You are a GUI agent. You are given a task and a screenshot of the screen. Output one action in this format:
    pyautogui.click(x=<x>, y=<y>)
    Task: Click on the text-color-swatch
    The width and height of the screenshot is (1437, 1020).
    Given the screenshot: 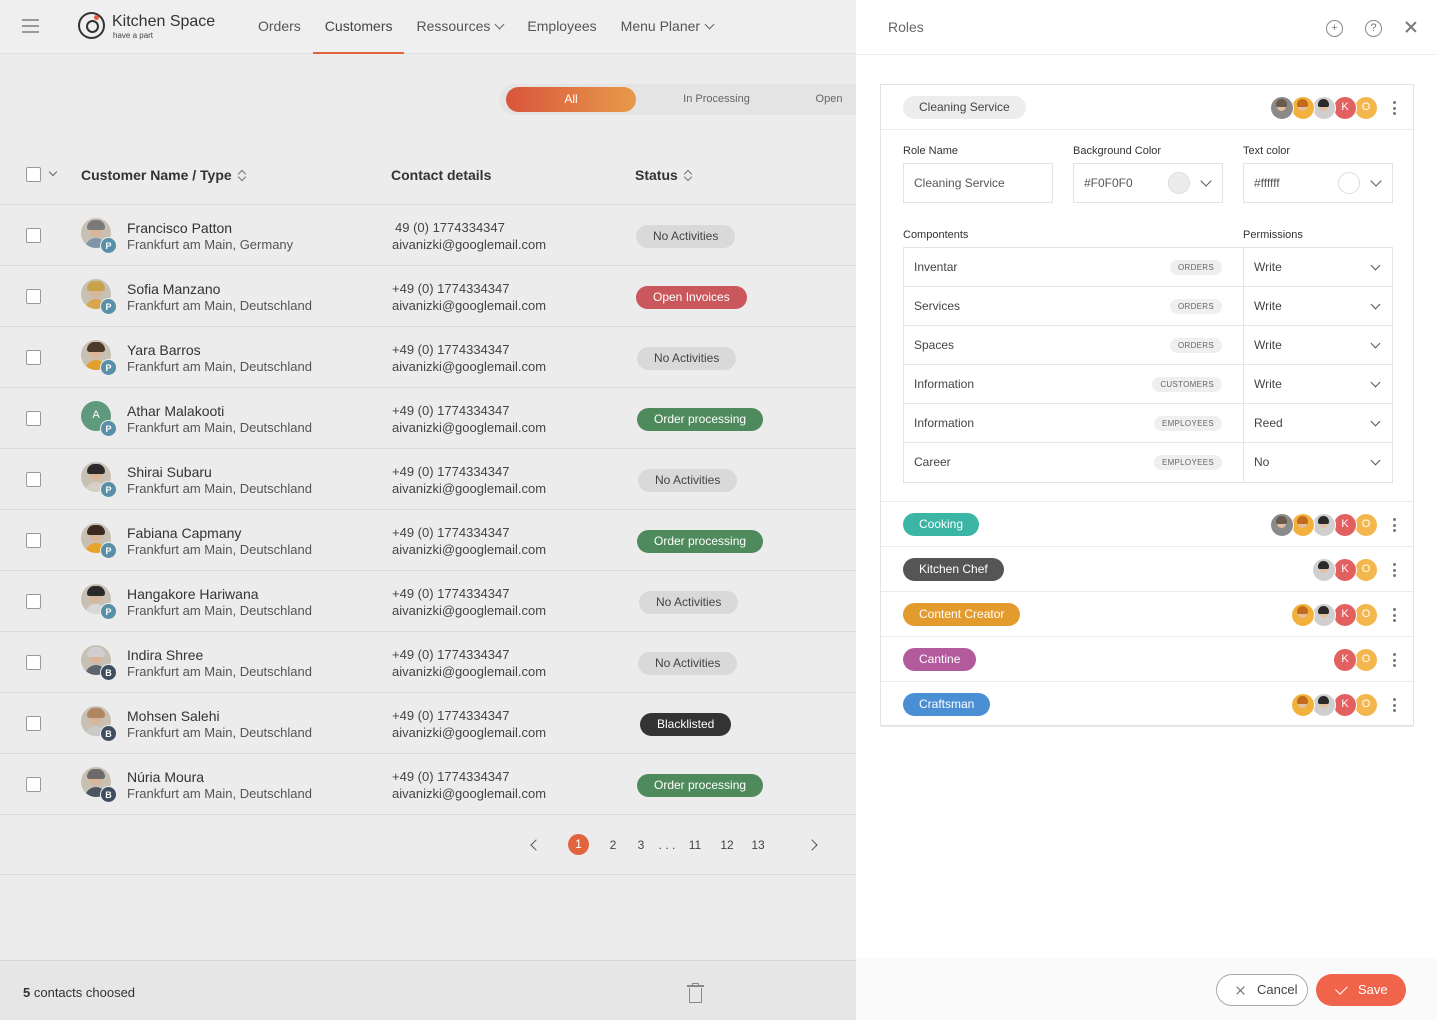 What is the action you would take?
    pyautogui.click(x=1349, y=183)
    